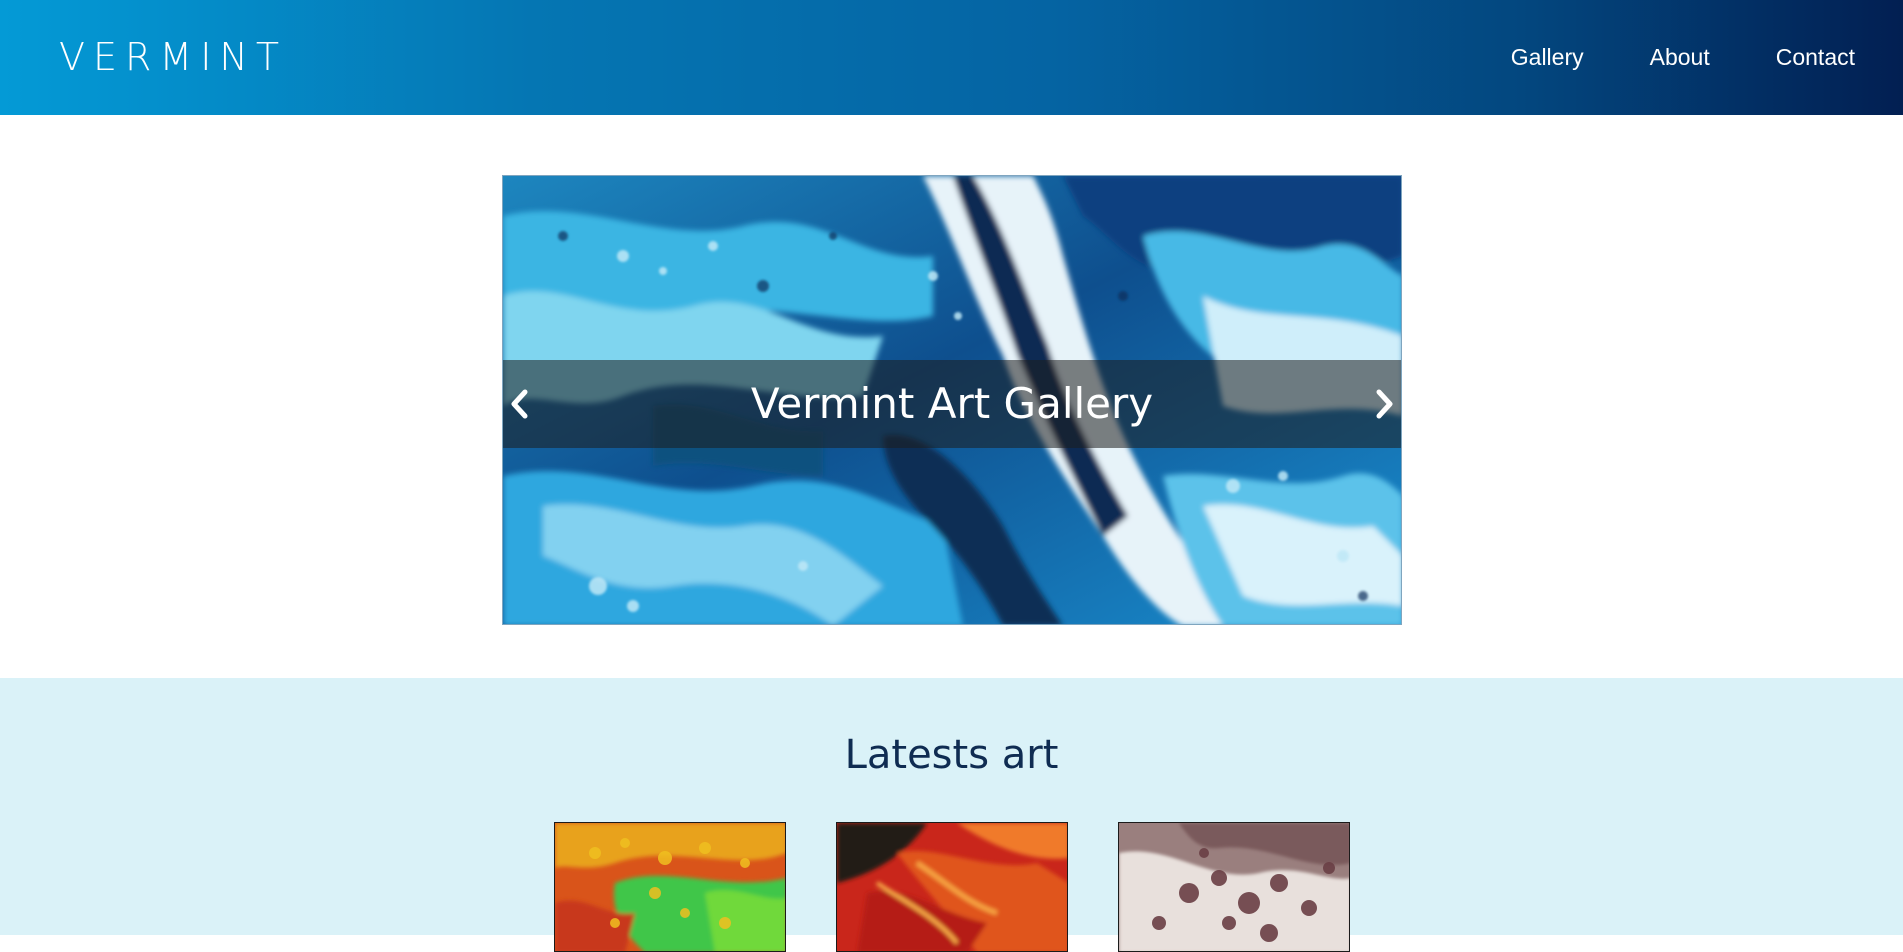  Describe the element at coordinates (952, 403) in the screenshot. I see `hero-title: Vermint Art Gallery` at that location.